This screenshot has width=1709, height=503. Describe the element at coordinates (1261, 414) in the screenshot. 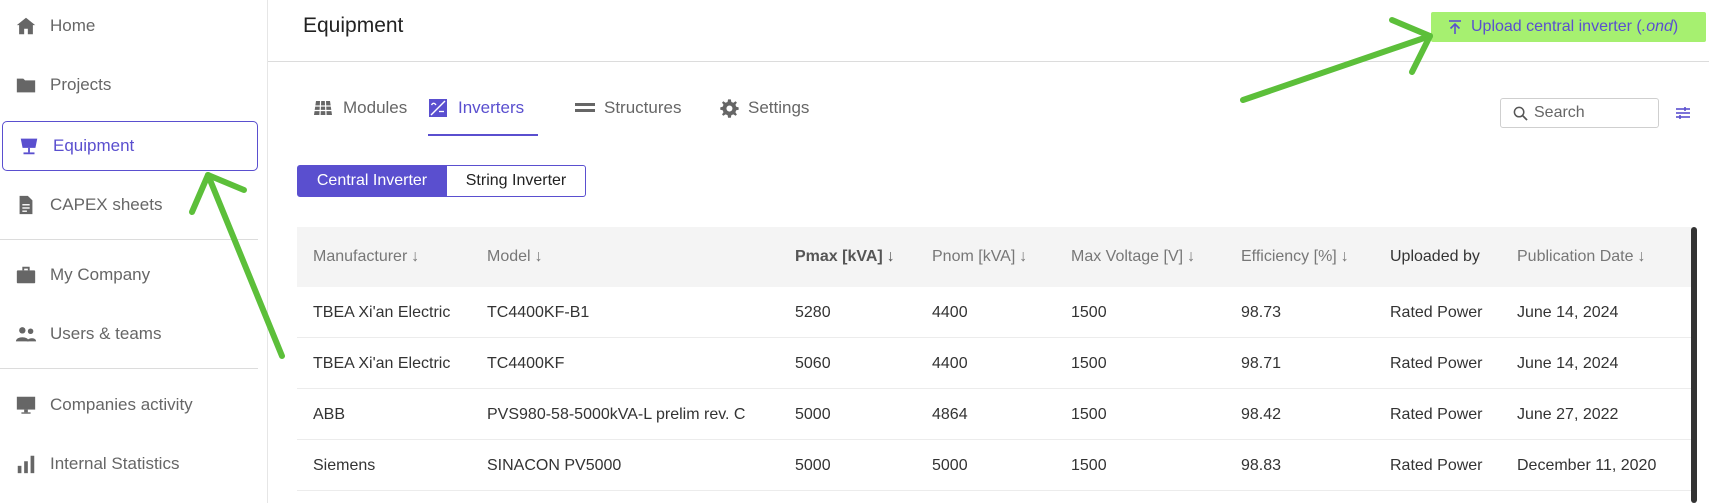

I see `cell-efficiency: 98.42` at that location.